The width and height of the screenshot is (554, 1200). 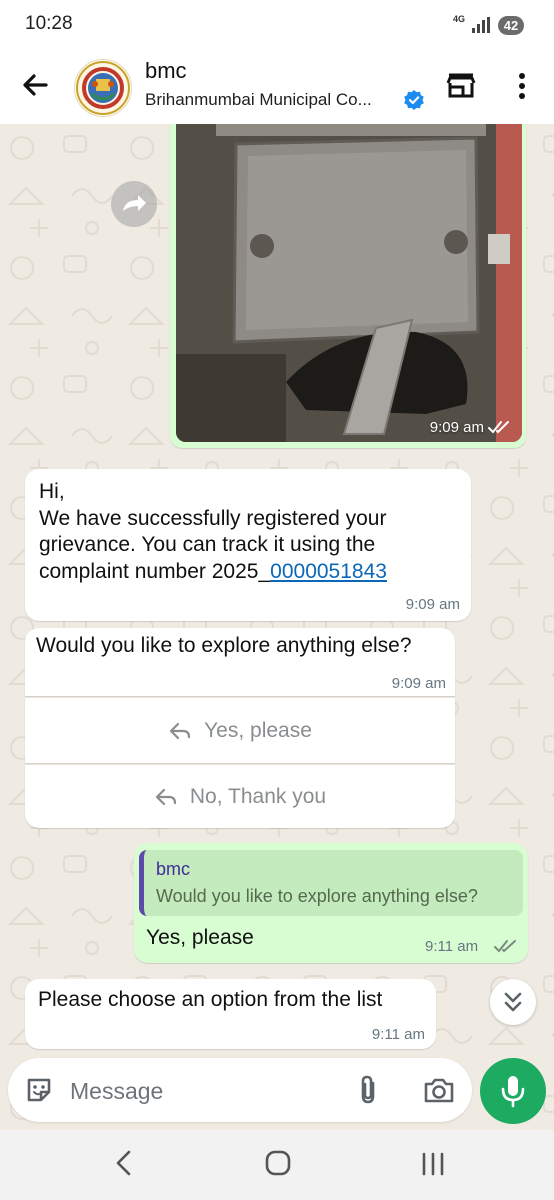 I want to click on message-line: complaint number 2025_0000051843, so click(x=213, y=572).